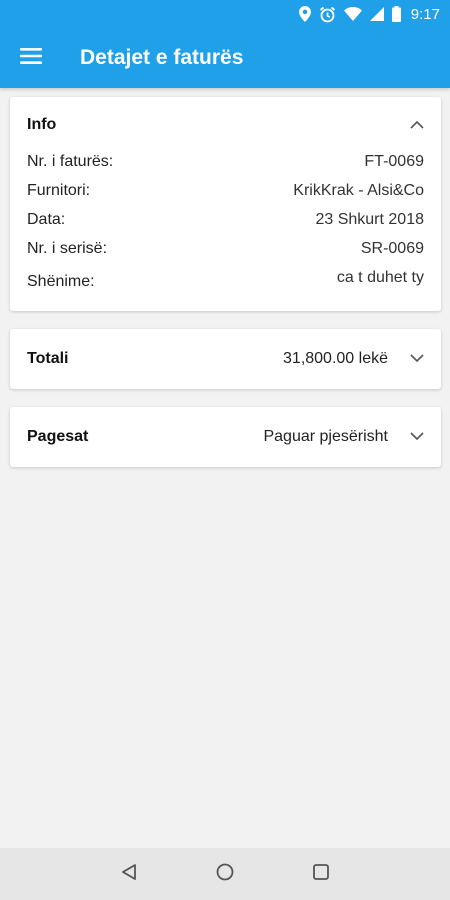 The width and height of the screenshot is (450, 900). I want to click on page-title: Detajet e faturës, so click(162, 57).